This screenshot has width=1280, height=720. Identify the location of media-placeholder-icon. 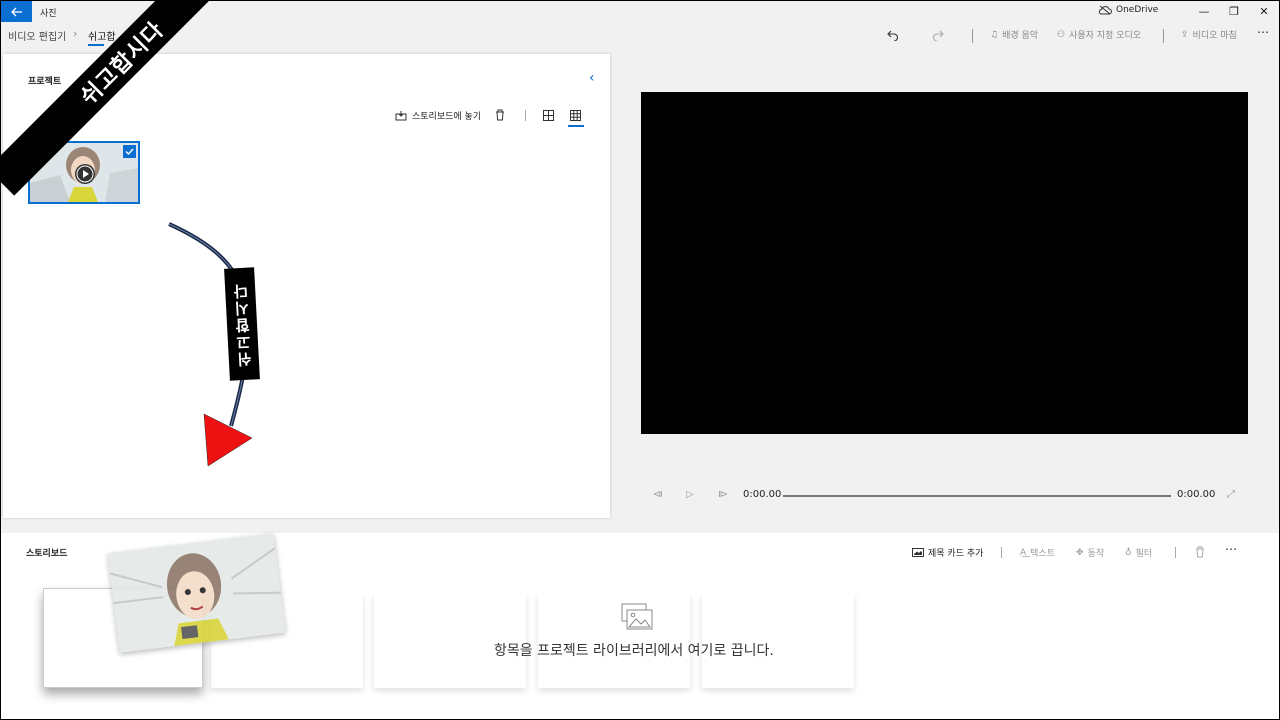
(637, 616).